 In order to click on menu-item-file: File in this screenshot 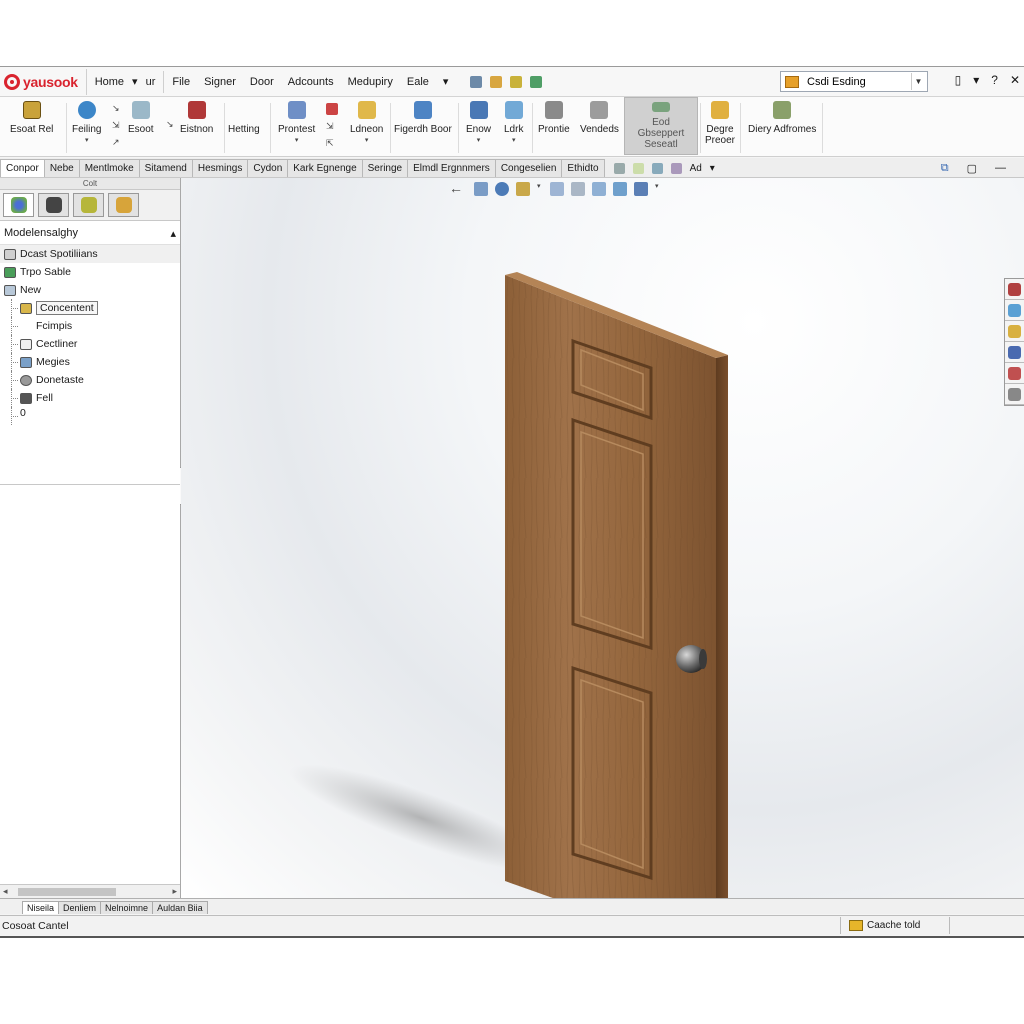, I will do `click(181, 82)`.